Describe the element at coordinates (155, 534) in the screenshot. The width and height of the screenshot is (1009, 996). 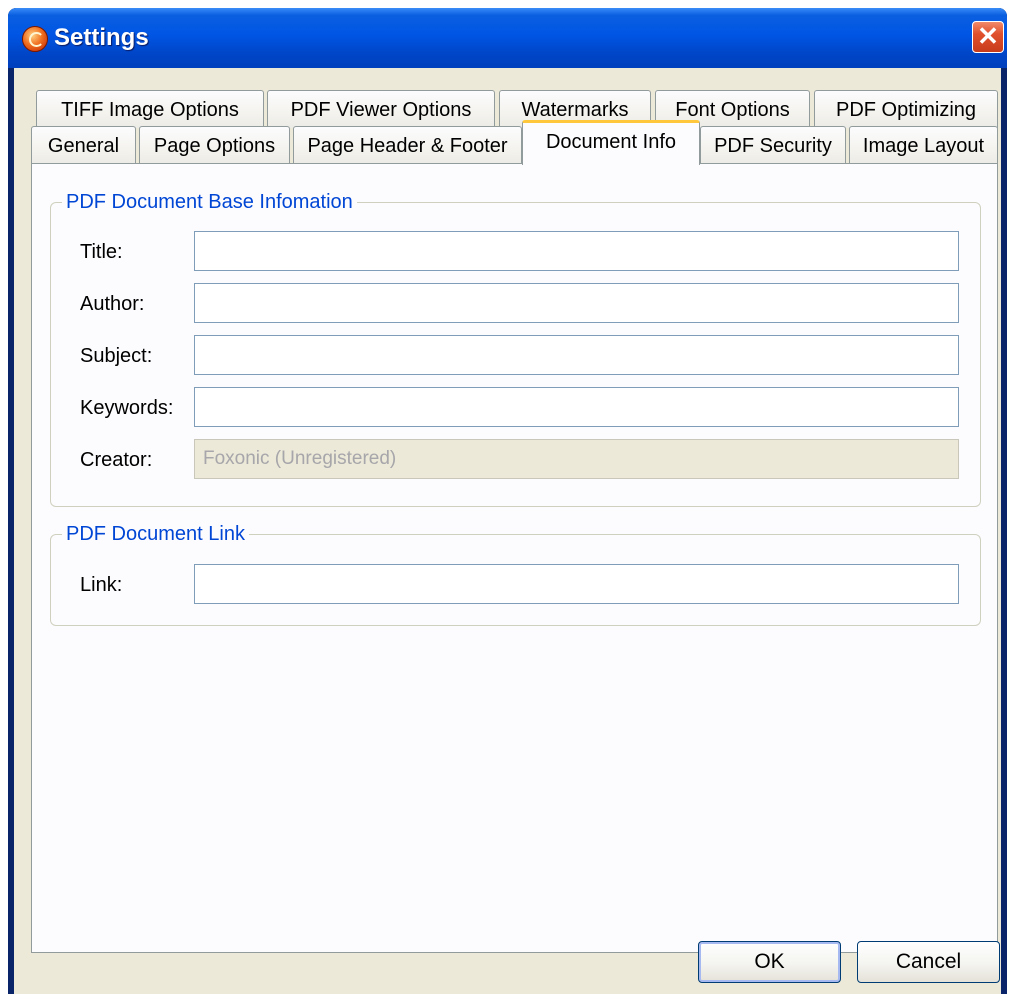
I see `link-legend: PDF Document Link` at that location.